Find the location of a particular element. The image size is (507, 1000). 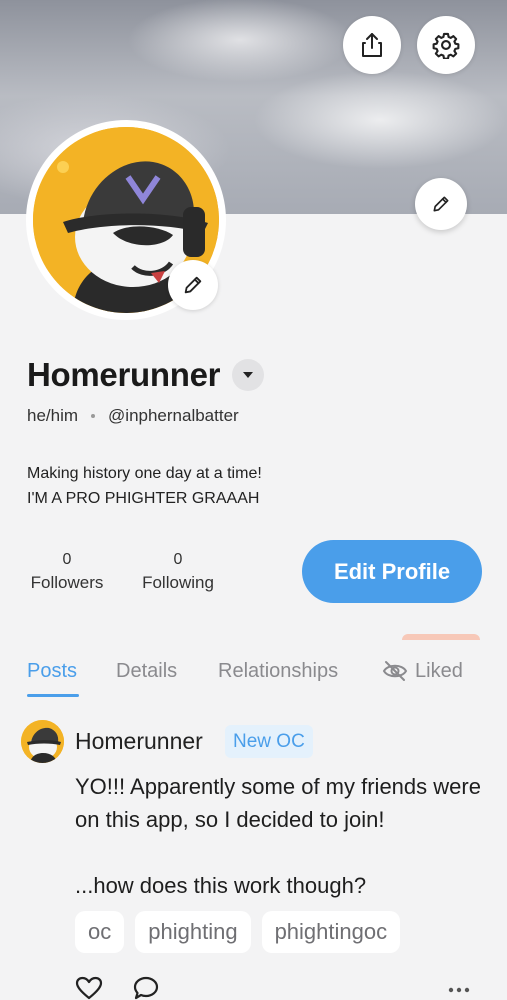

post-paragraph: ...how does this work though? is located at coordinates (221, 885).